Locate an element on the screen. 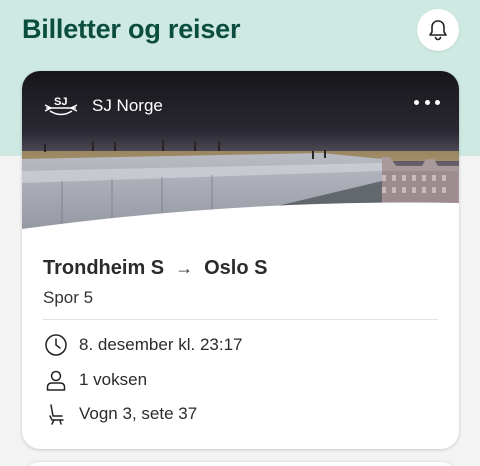 Image resolution: width=480 pixels, height=466 pixels. route: Trondheim S → Oslo S is located at coordinates (155, 268).